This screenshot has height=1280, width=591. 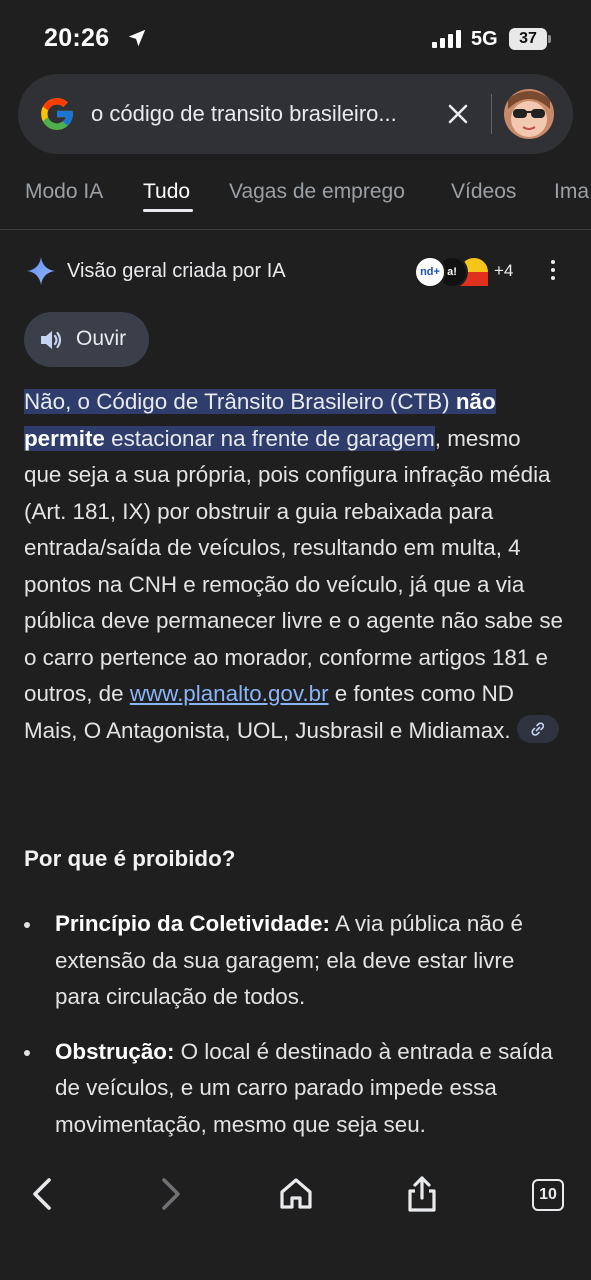 What do you see at coordinates (41, 271) in the screenshot?
I see `ai-sparkle-icon` at bounding box center [41, 271].